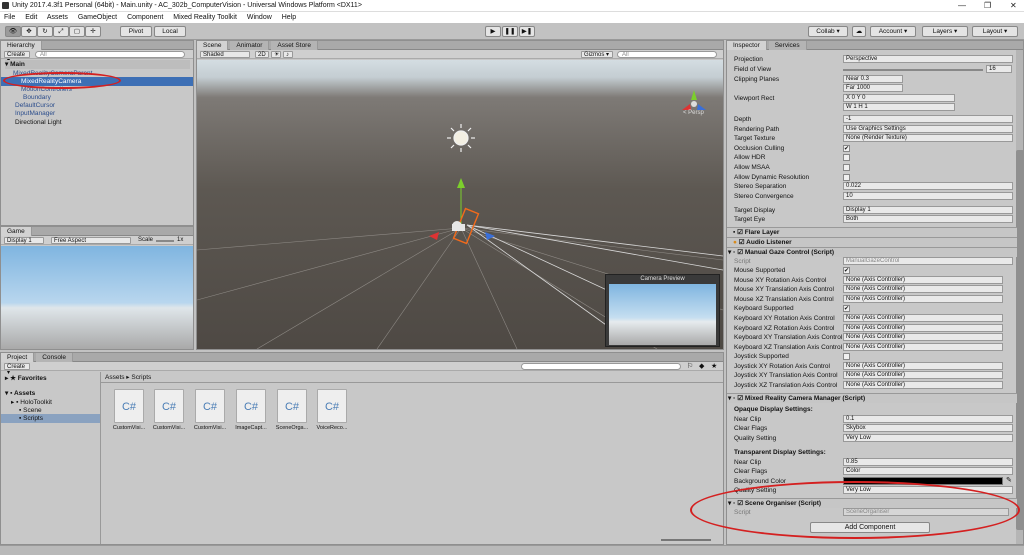 The height and width of the screenshot is (555, 1024). What do you see at coordinates (17, 369) in the screenshot?
I see `project-create-dropdown: Create ▾` at bounding box center [17, 369].